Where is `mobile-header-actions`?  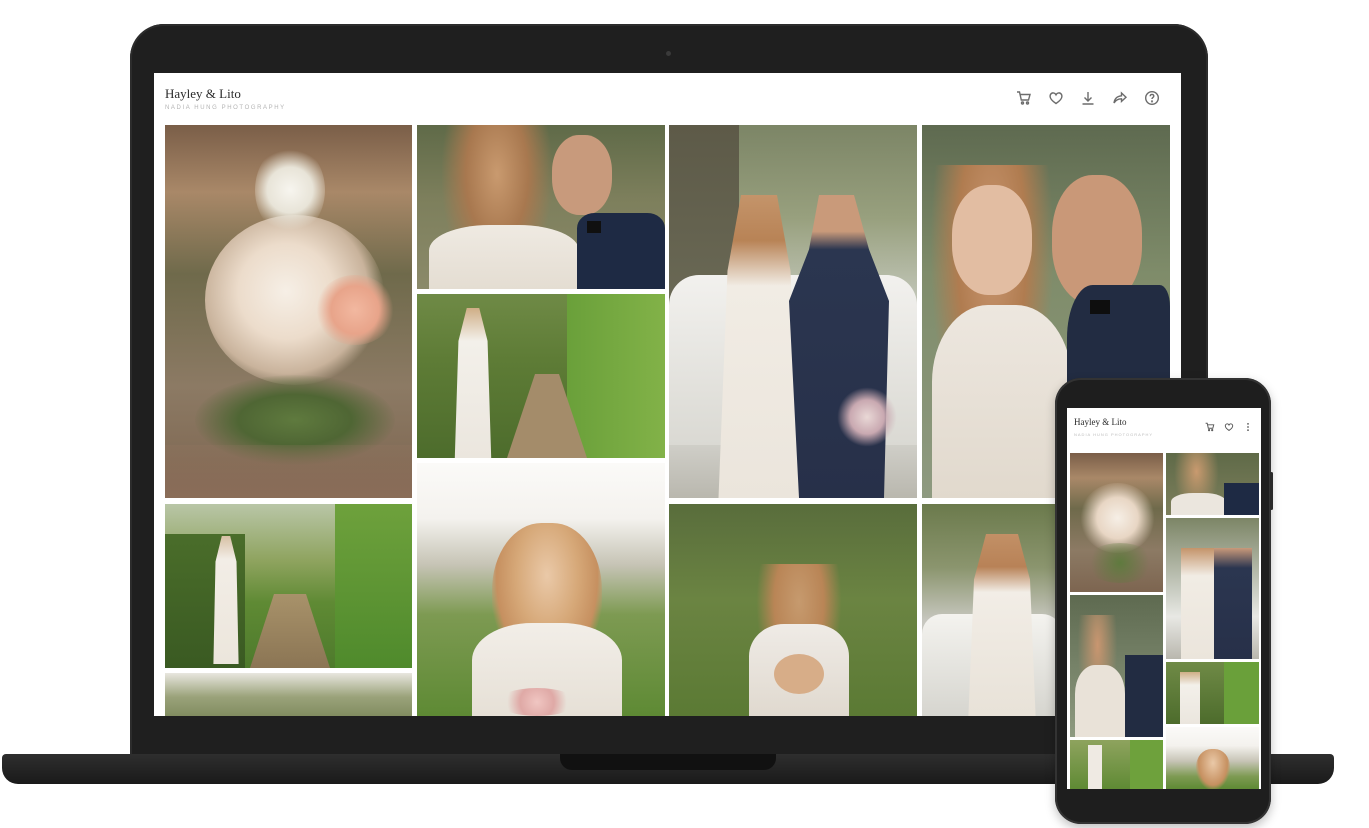
mobile-header-actions is located at coordinates (1229, 428).